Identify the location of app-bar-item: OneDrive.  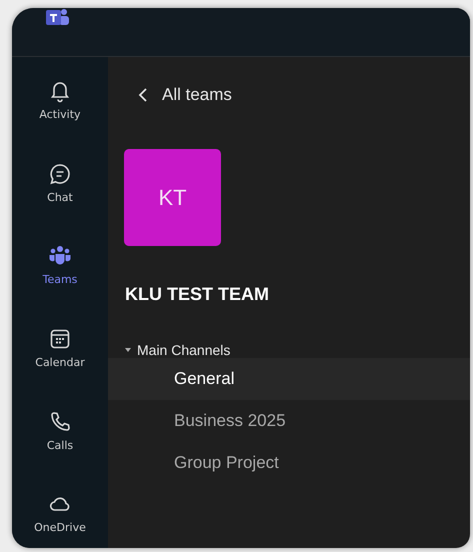
(60, 520).